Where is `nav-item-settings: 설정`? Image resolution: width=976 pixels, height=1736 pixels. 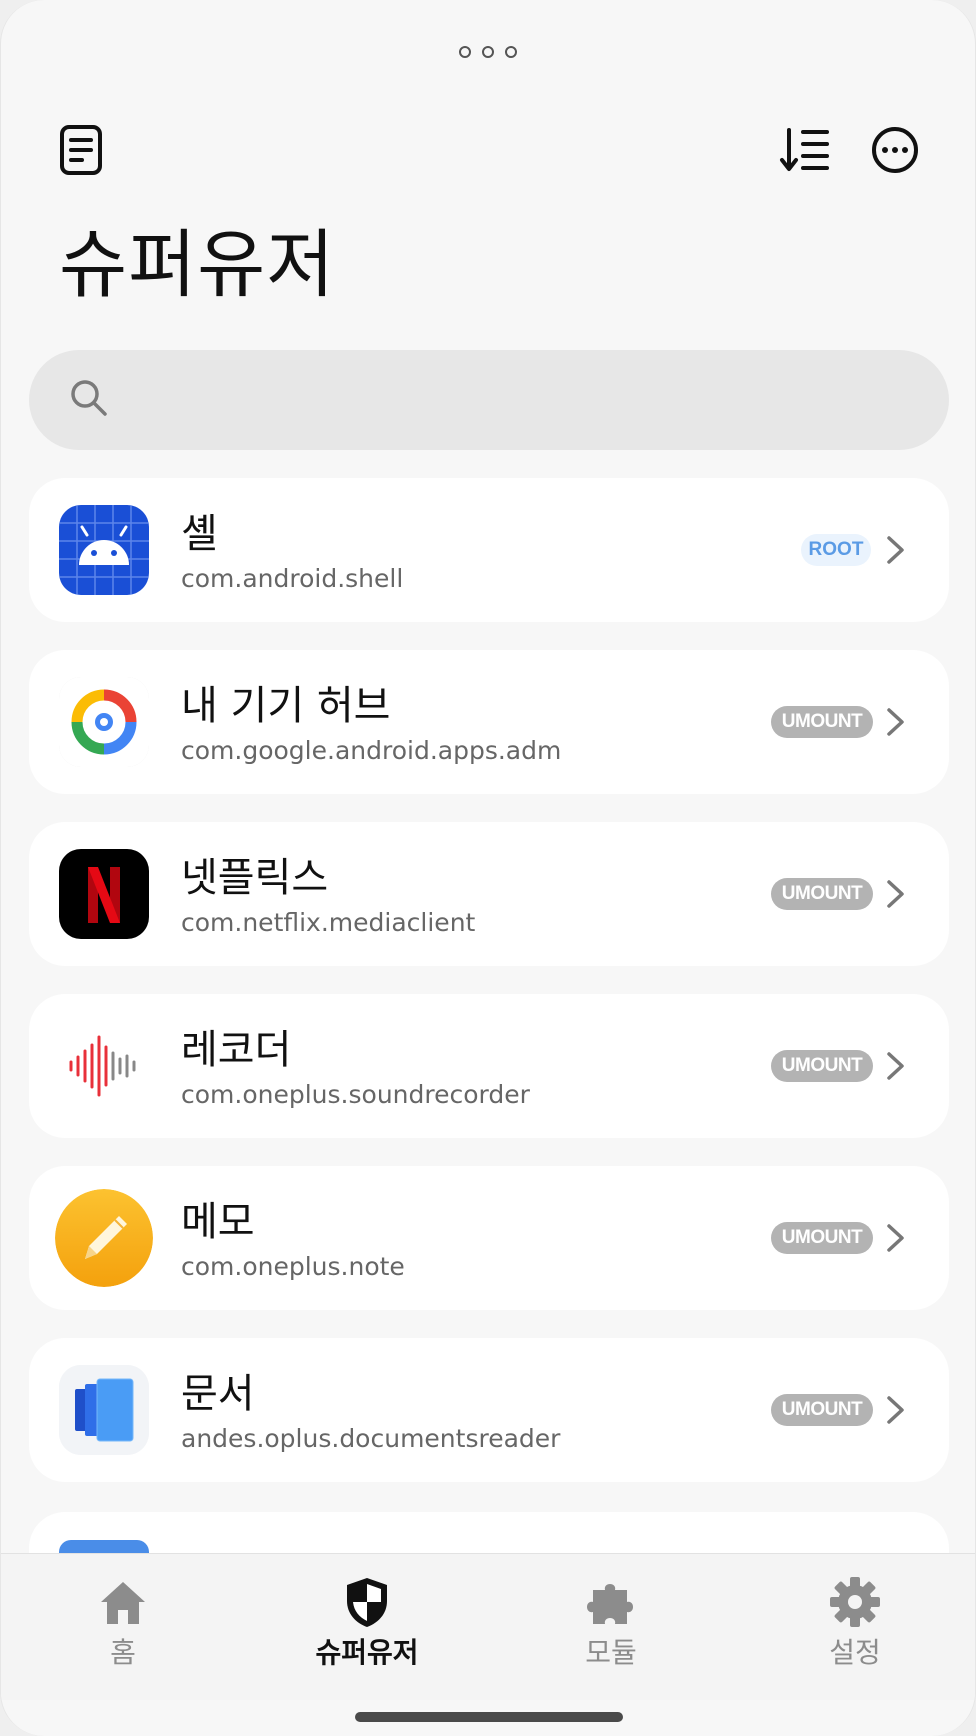
nav-item-settings: 설정 is located at coordinates (855, 1624).